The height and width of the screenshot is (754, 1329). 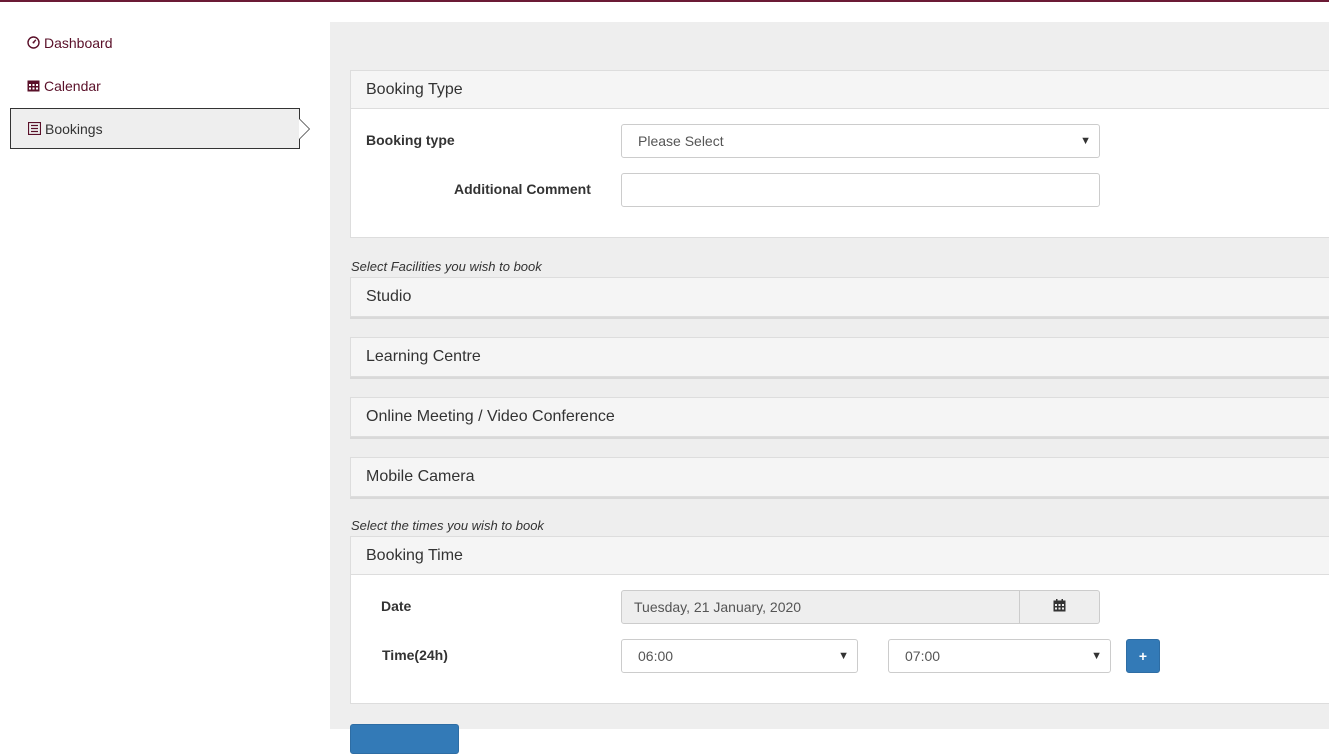 What do you see at coordinates (739, 656) in the screenshot?
I see `start-time-select: 06:00 ▼` at bounding box center [739, 656].